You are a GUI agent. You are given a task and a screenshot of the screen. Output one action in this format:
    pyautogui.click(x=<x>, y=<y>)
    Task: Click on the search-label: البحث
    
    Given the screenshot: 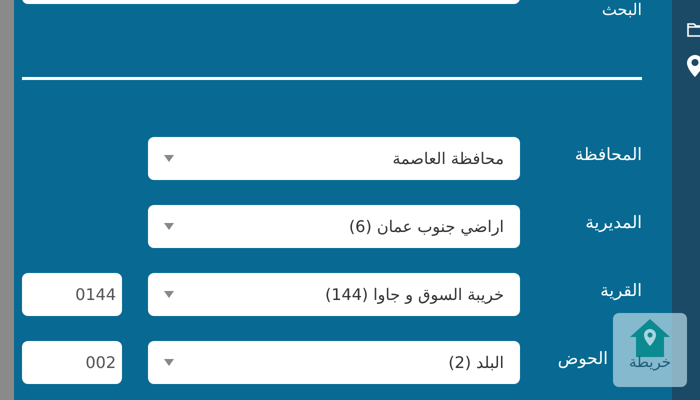 What is the action you would take?
    pyautogui.click(x=622, y=10)
    